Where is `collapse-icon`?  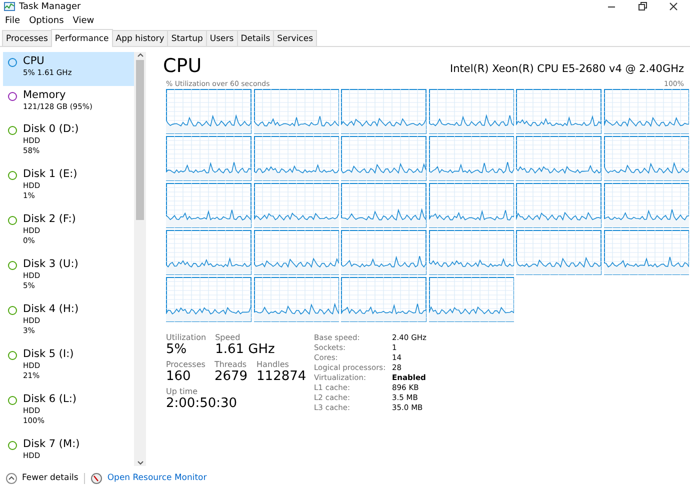
collapse-icon is located at coordinates (11, 478).